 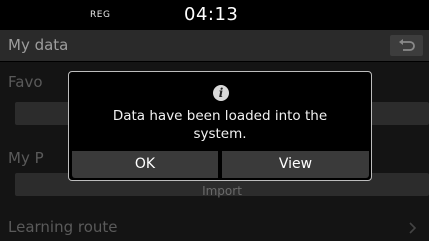 What do you see at coordinates (63, 227) in the screenshot?
I see `learning-route-label: Learning route` at bounding box center [63, 227].